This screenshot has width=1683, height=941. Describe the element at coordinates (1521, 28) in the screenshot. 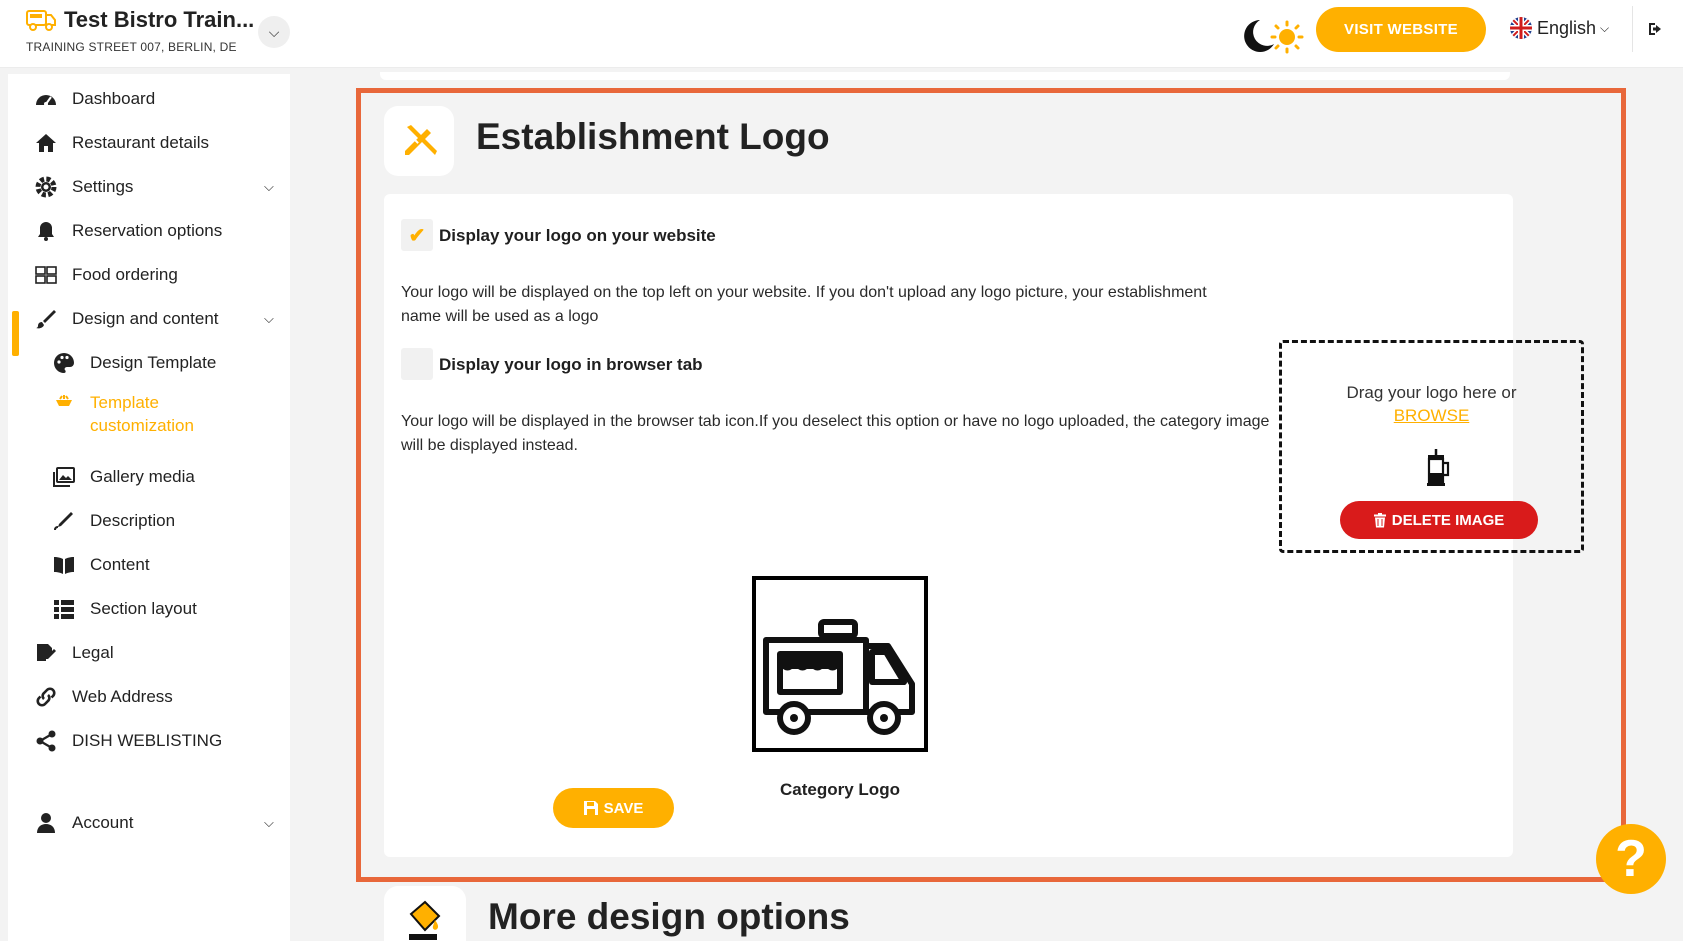

I see `uk-flag-icon` at that location.